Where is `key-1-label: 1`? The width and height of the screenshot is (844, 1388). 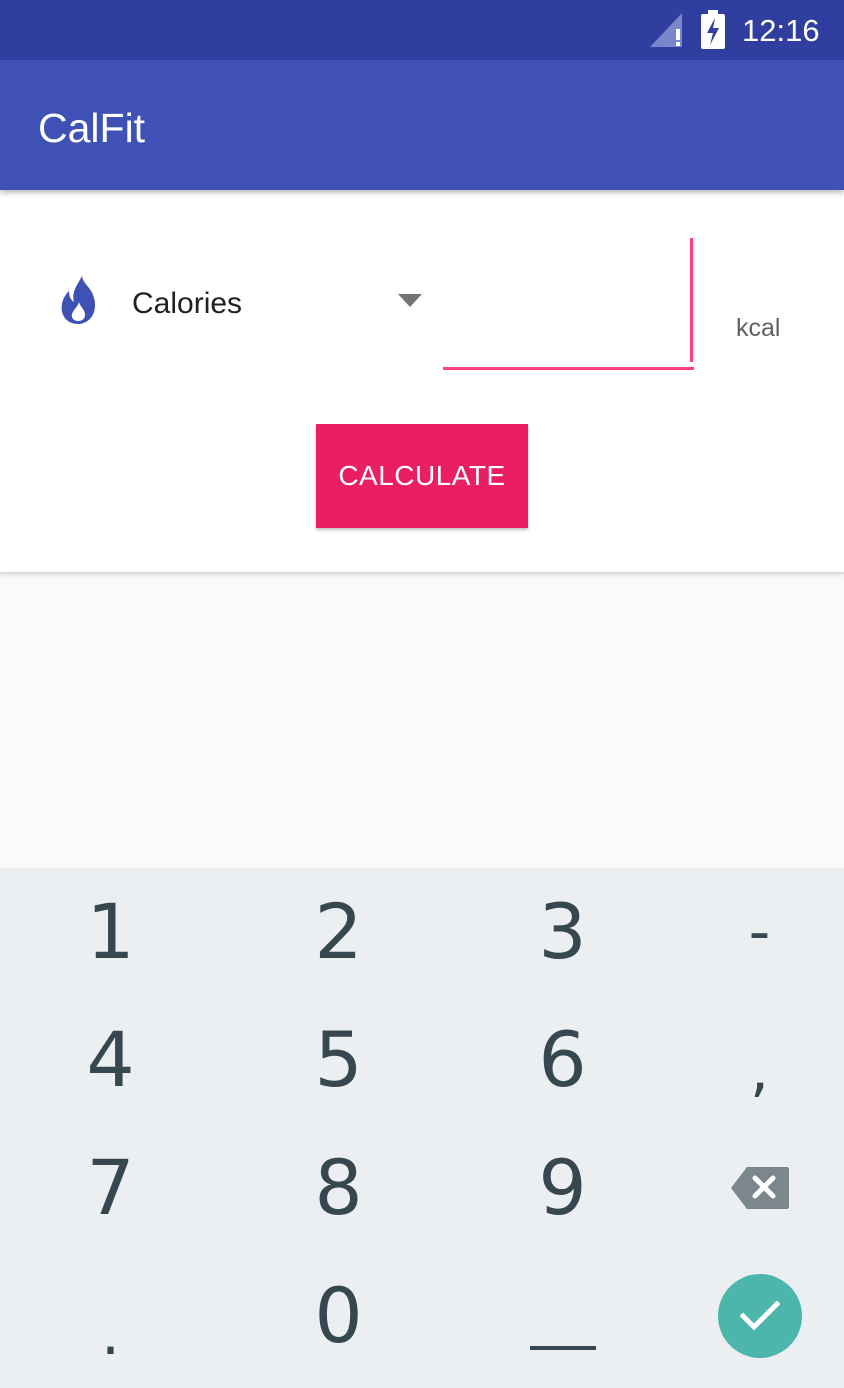
key-1-label: 1 is located at coordinates (110, 931).